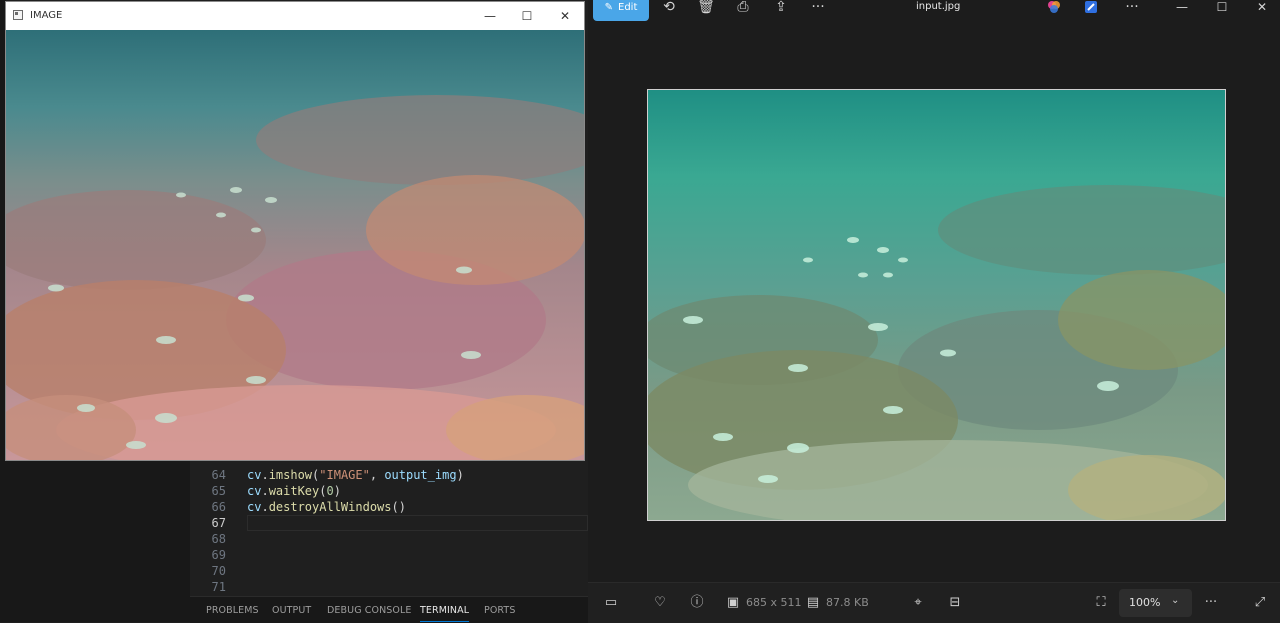 The width and height of the screenshot is (1280, 623). I want to click on share-icon: ⇪, so click(781, 8).